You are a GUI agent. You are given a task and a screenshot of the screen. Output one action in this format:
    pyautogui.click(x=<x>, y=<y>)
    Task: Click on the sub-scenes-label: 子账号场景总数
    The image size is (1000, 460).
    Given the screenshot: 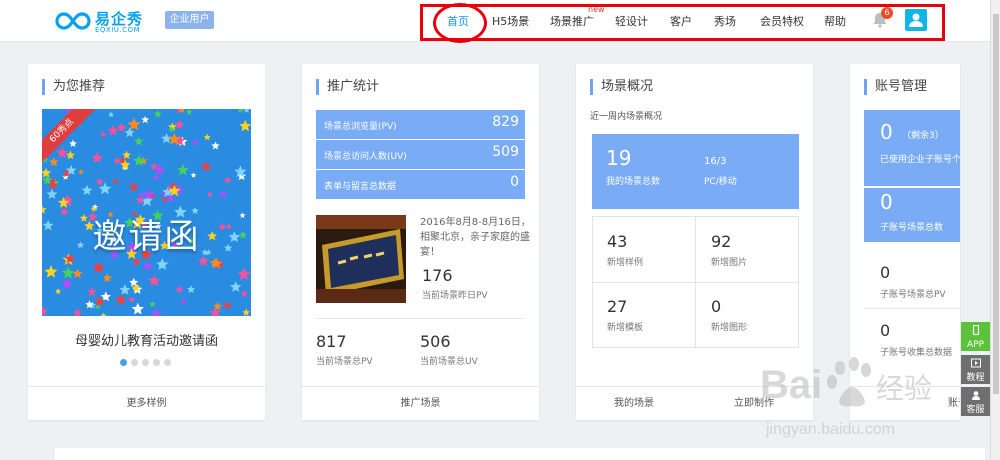 What is the action you would take?
    pyautogui.click(x=912, y=228)
    